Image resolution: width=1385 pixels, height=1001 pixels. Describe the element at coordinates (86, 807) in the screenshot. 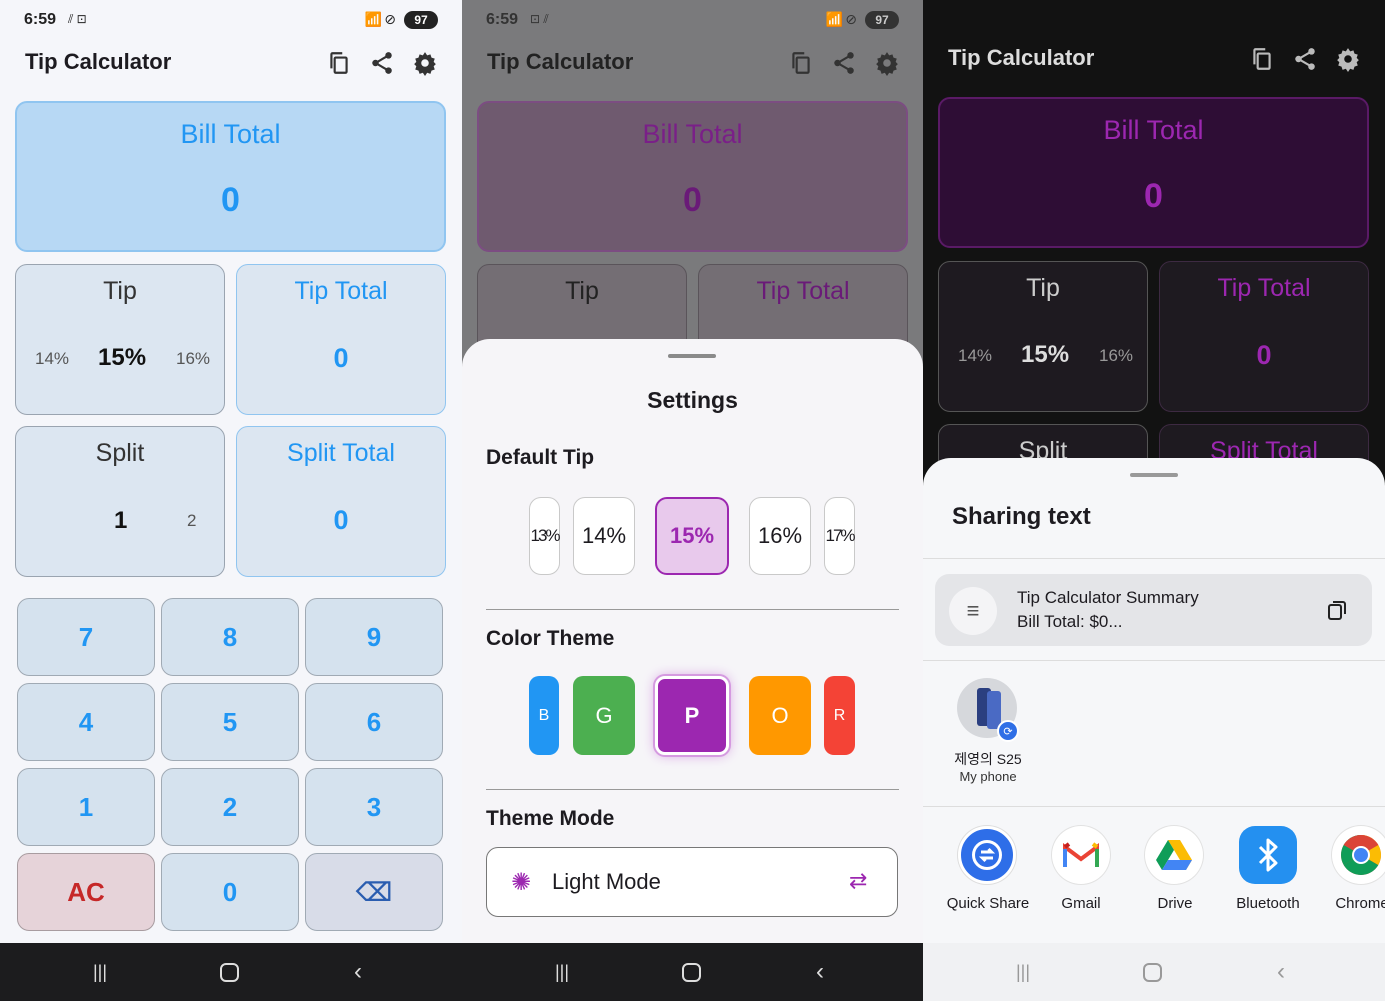

I see `key-1: 1` at that location.